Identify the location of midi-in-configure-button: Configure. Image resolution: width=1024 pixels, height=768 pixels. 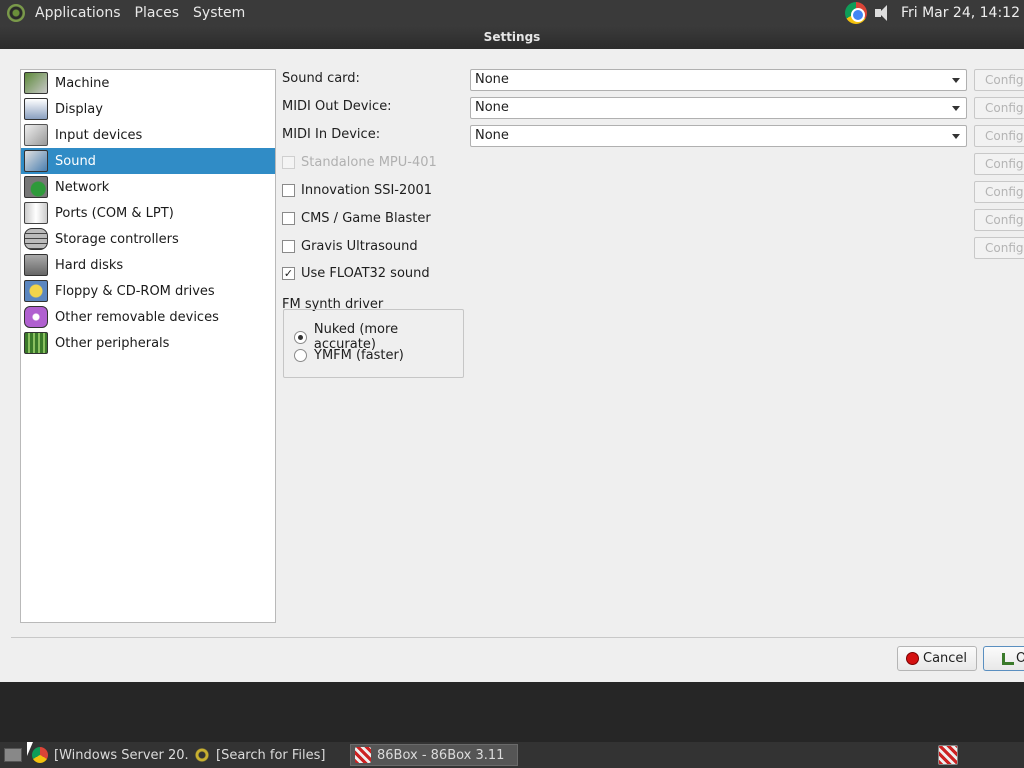
(999, 136).